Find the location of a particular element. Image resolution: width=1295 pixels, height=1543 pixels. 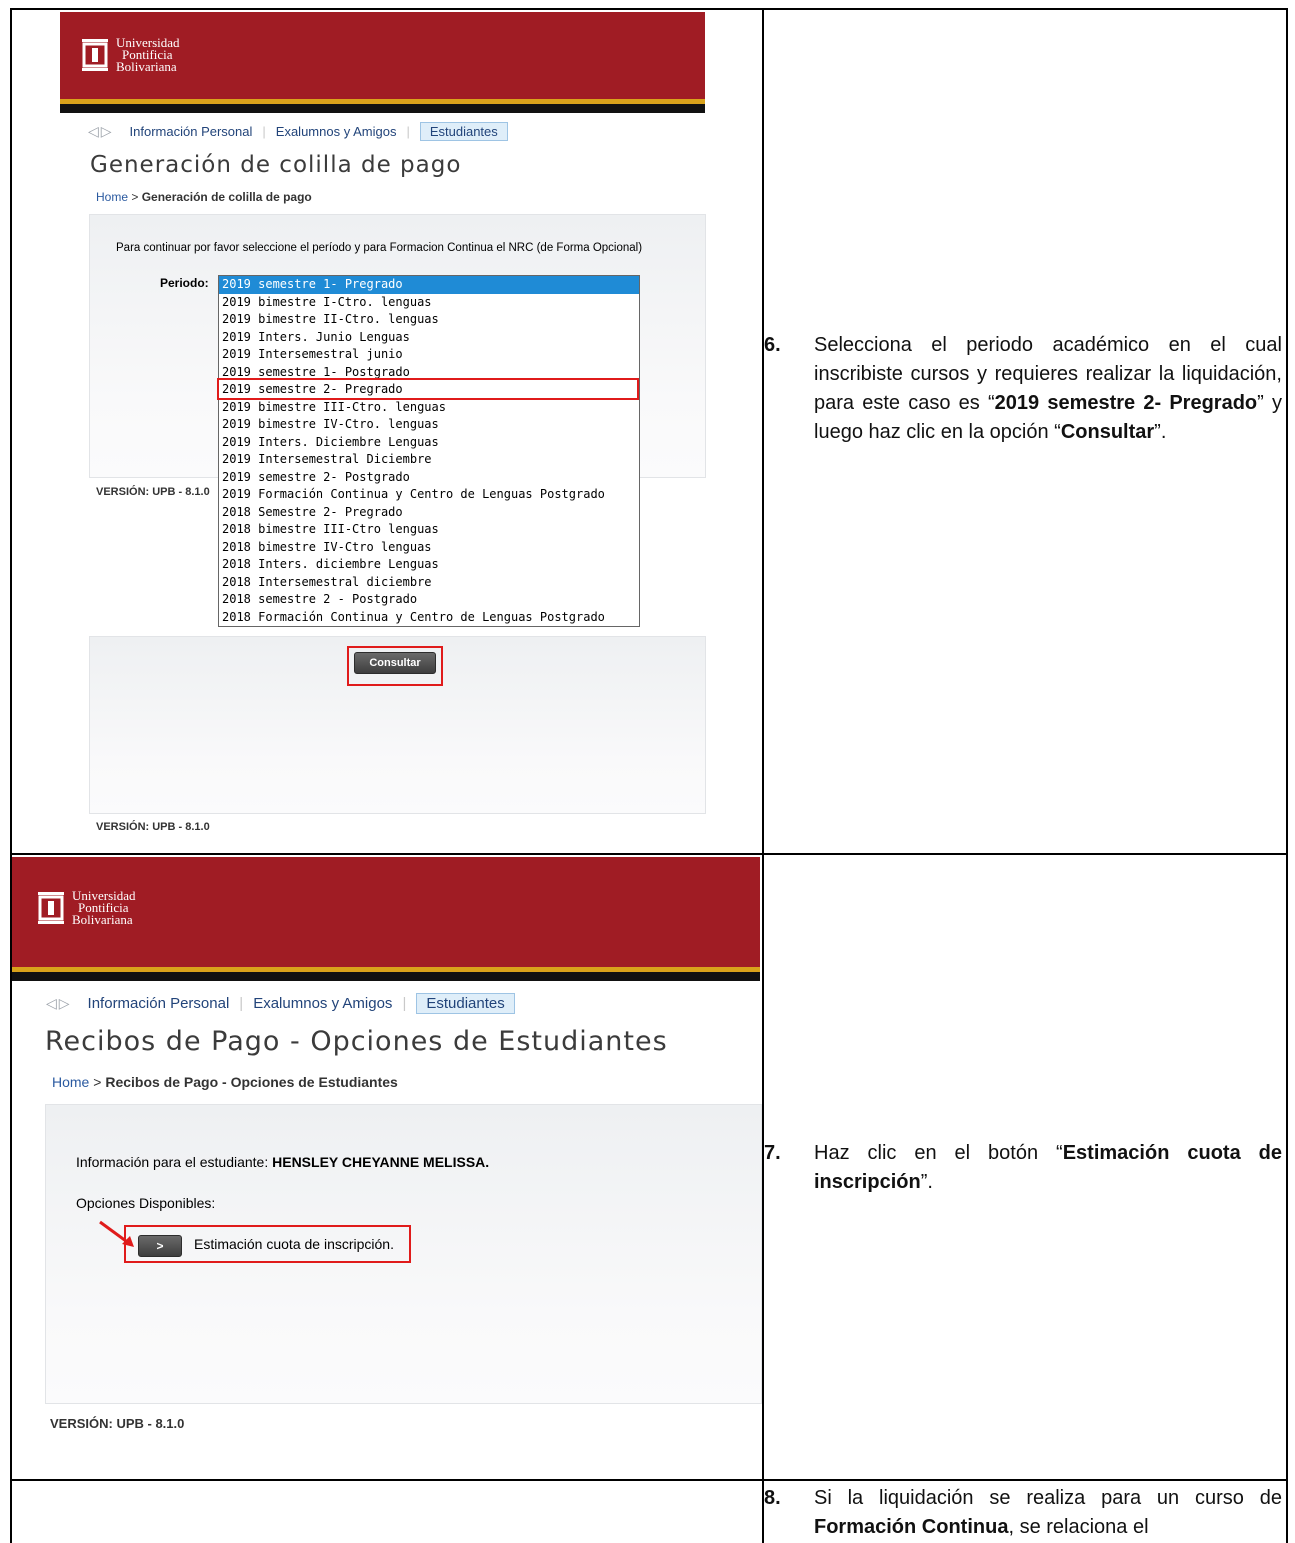

pointer-arrow-icon is located at coordinates (116, 1233).